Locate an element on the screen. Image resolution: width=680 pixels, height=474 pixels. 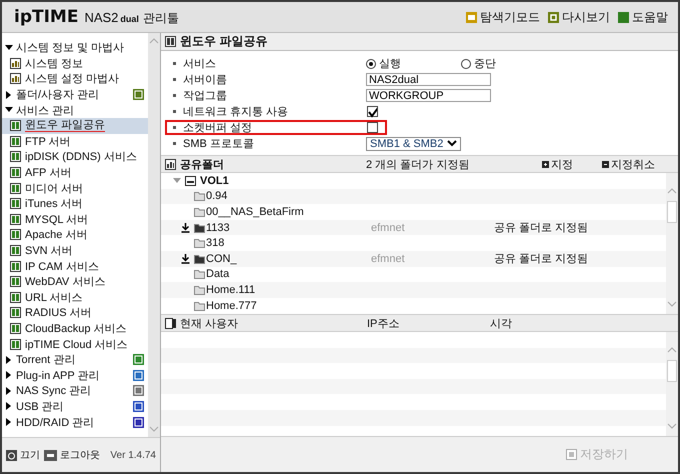
sidebar-group: USB 관리 is located at coordinates (75, 406).